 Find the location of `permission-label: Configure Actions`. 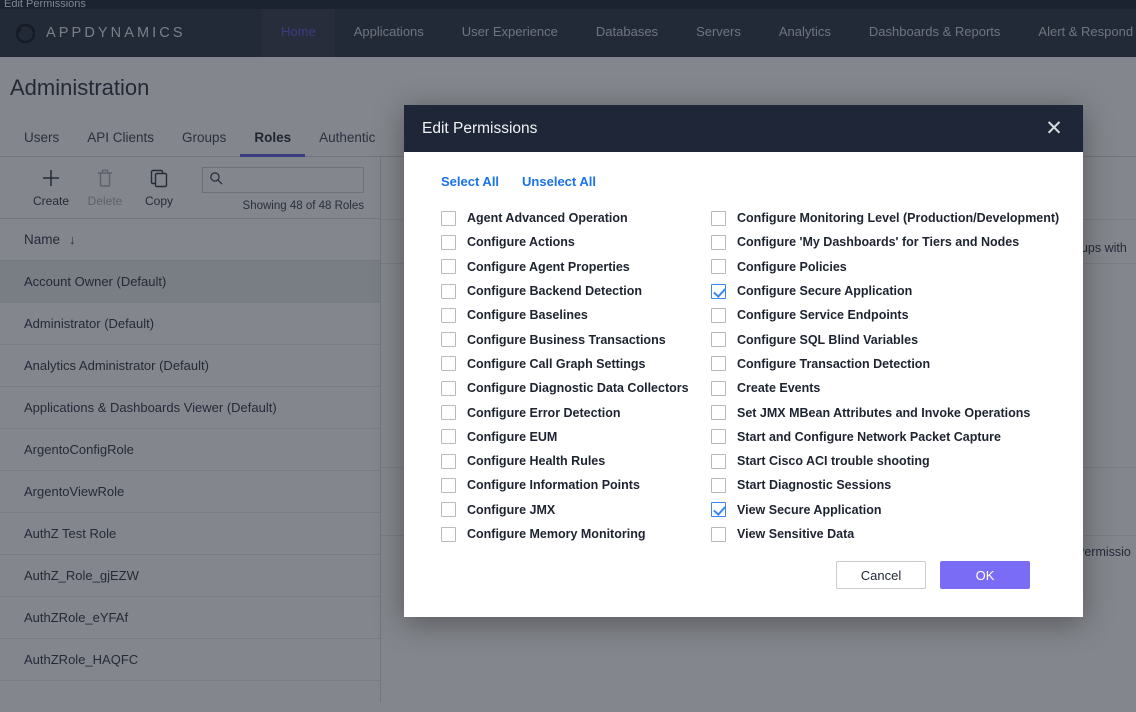

permission-label: Configure Actions is located at coordinates (521, 242).